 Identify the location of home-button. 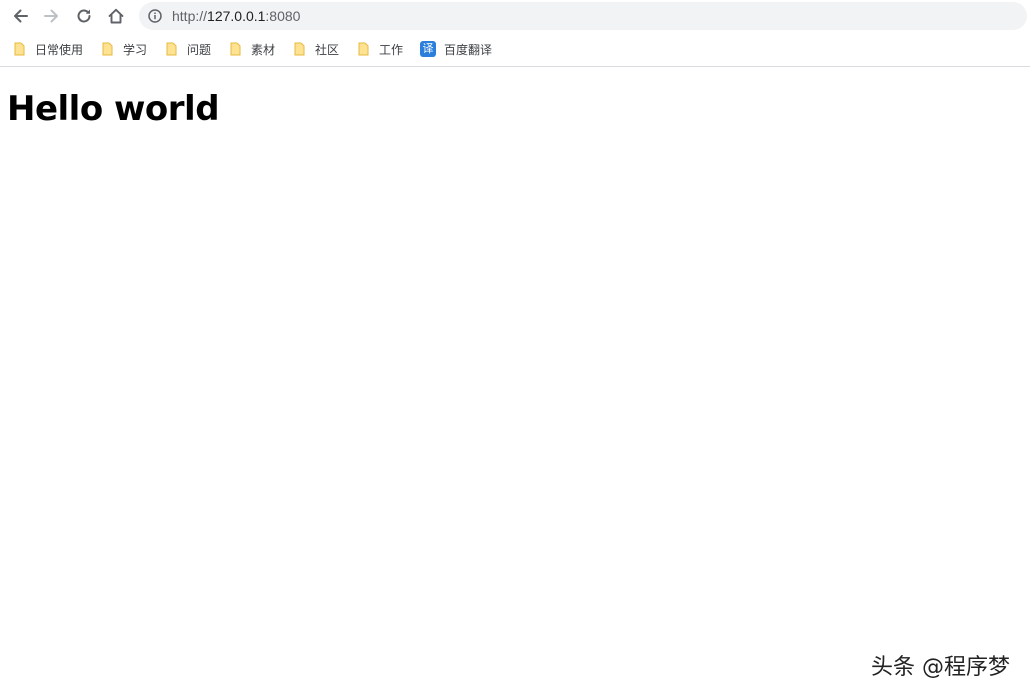
(116, 16).